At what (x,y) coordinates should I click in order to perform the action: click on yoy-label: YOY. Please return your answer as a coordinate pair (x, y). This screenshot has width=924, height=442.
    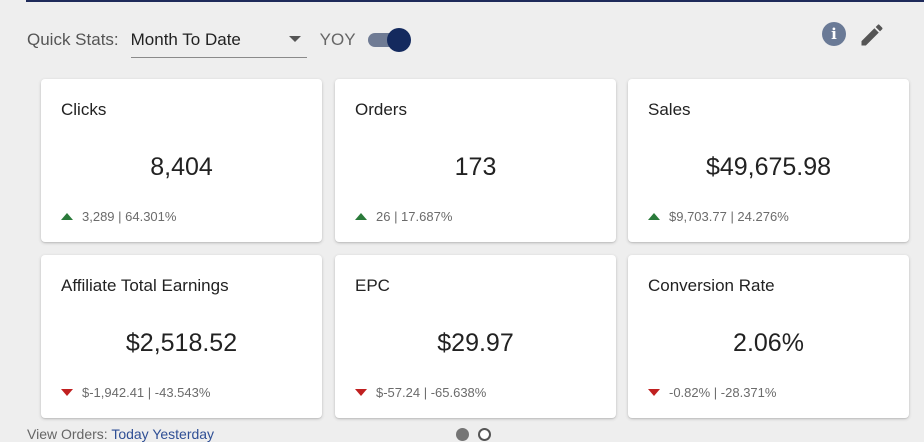
    Looking at the image, I should click on (337, 39).